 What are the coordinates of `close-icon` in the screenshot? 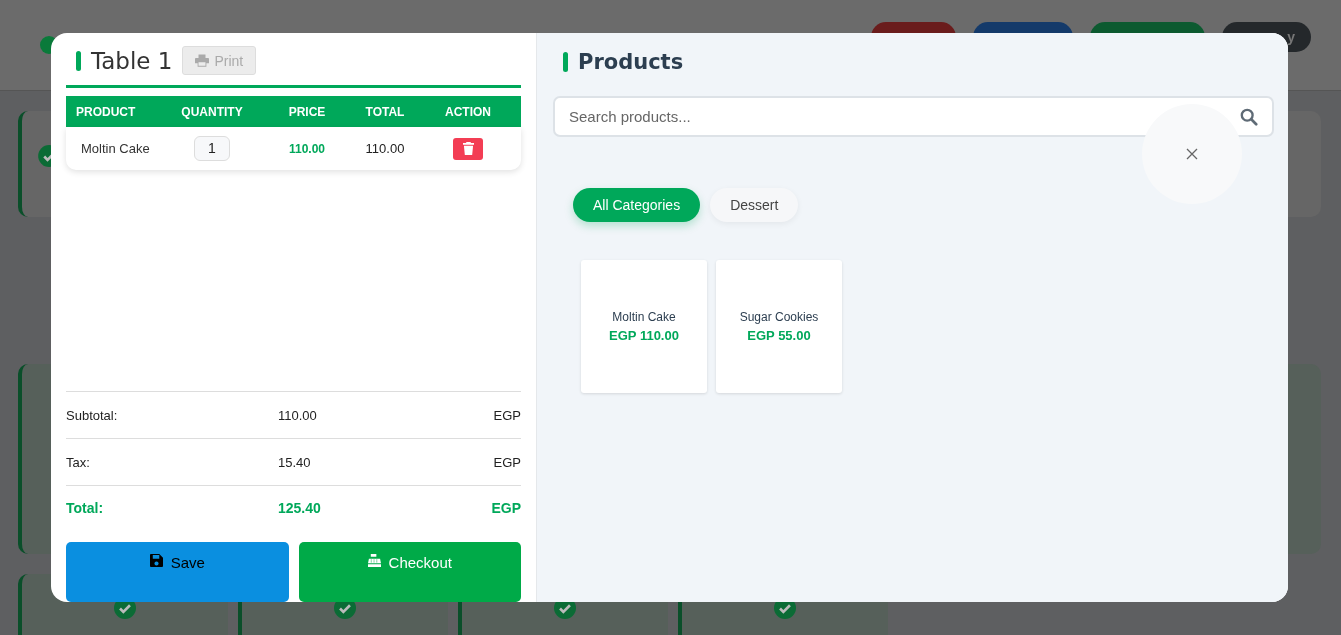 It's located at (1192, 154).